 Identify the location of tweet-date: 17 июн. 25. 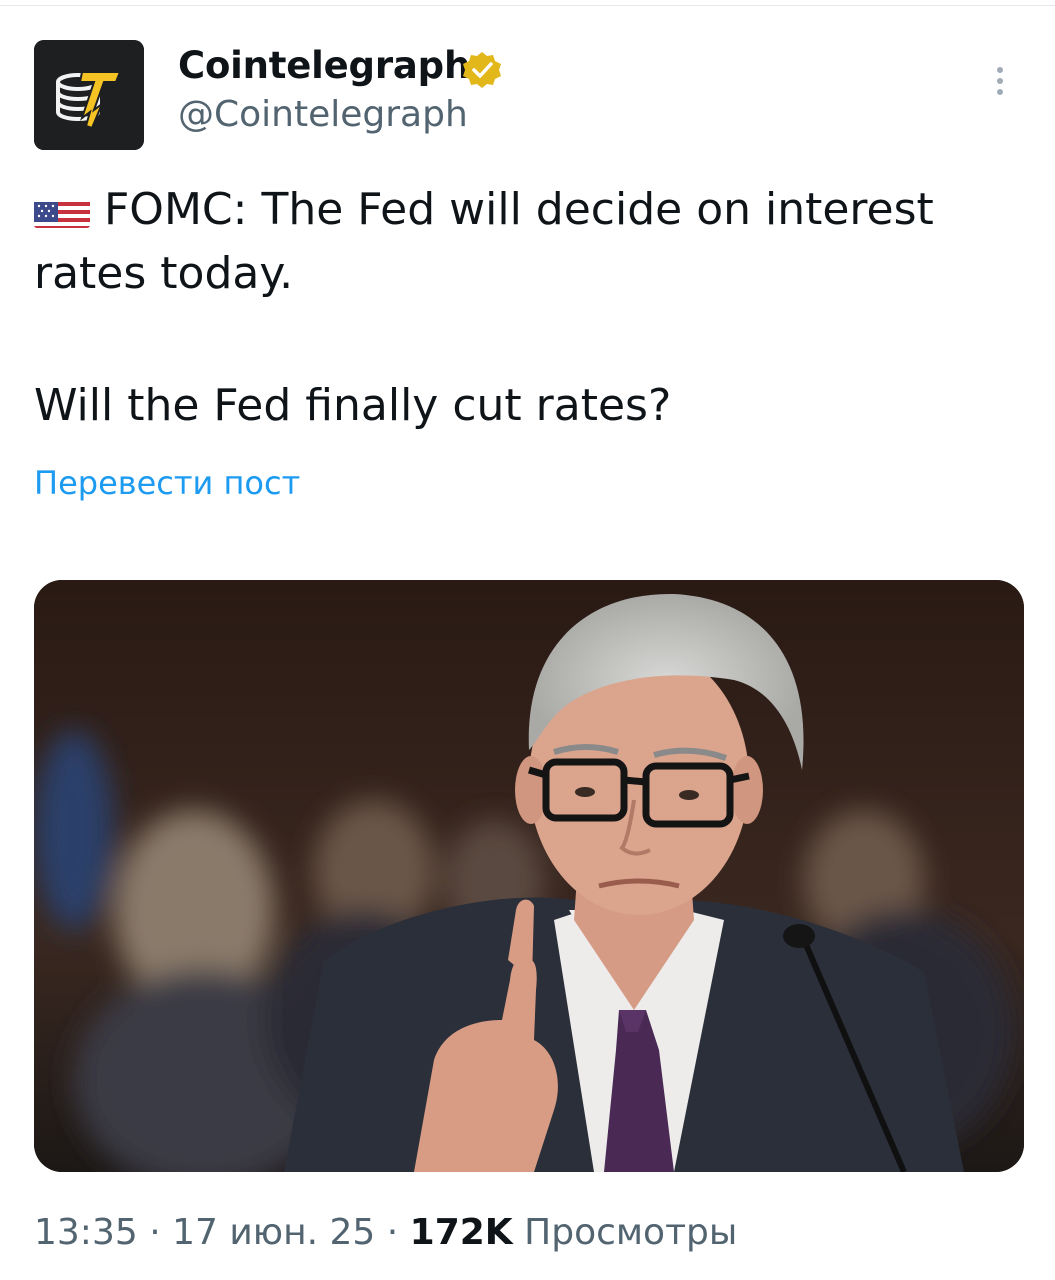
(273, 1232).